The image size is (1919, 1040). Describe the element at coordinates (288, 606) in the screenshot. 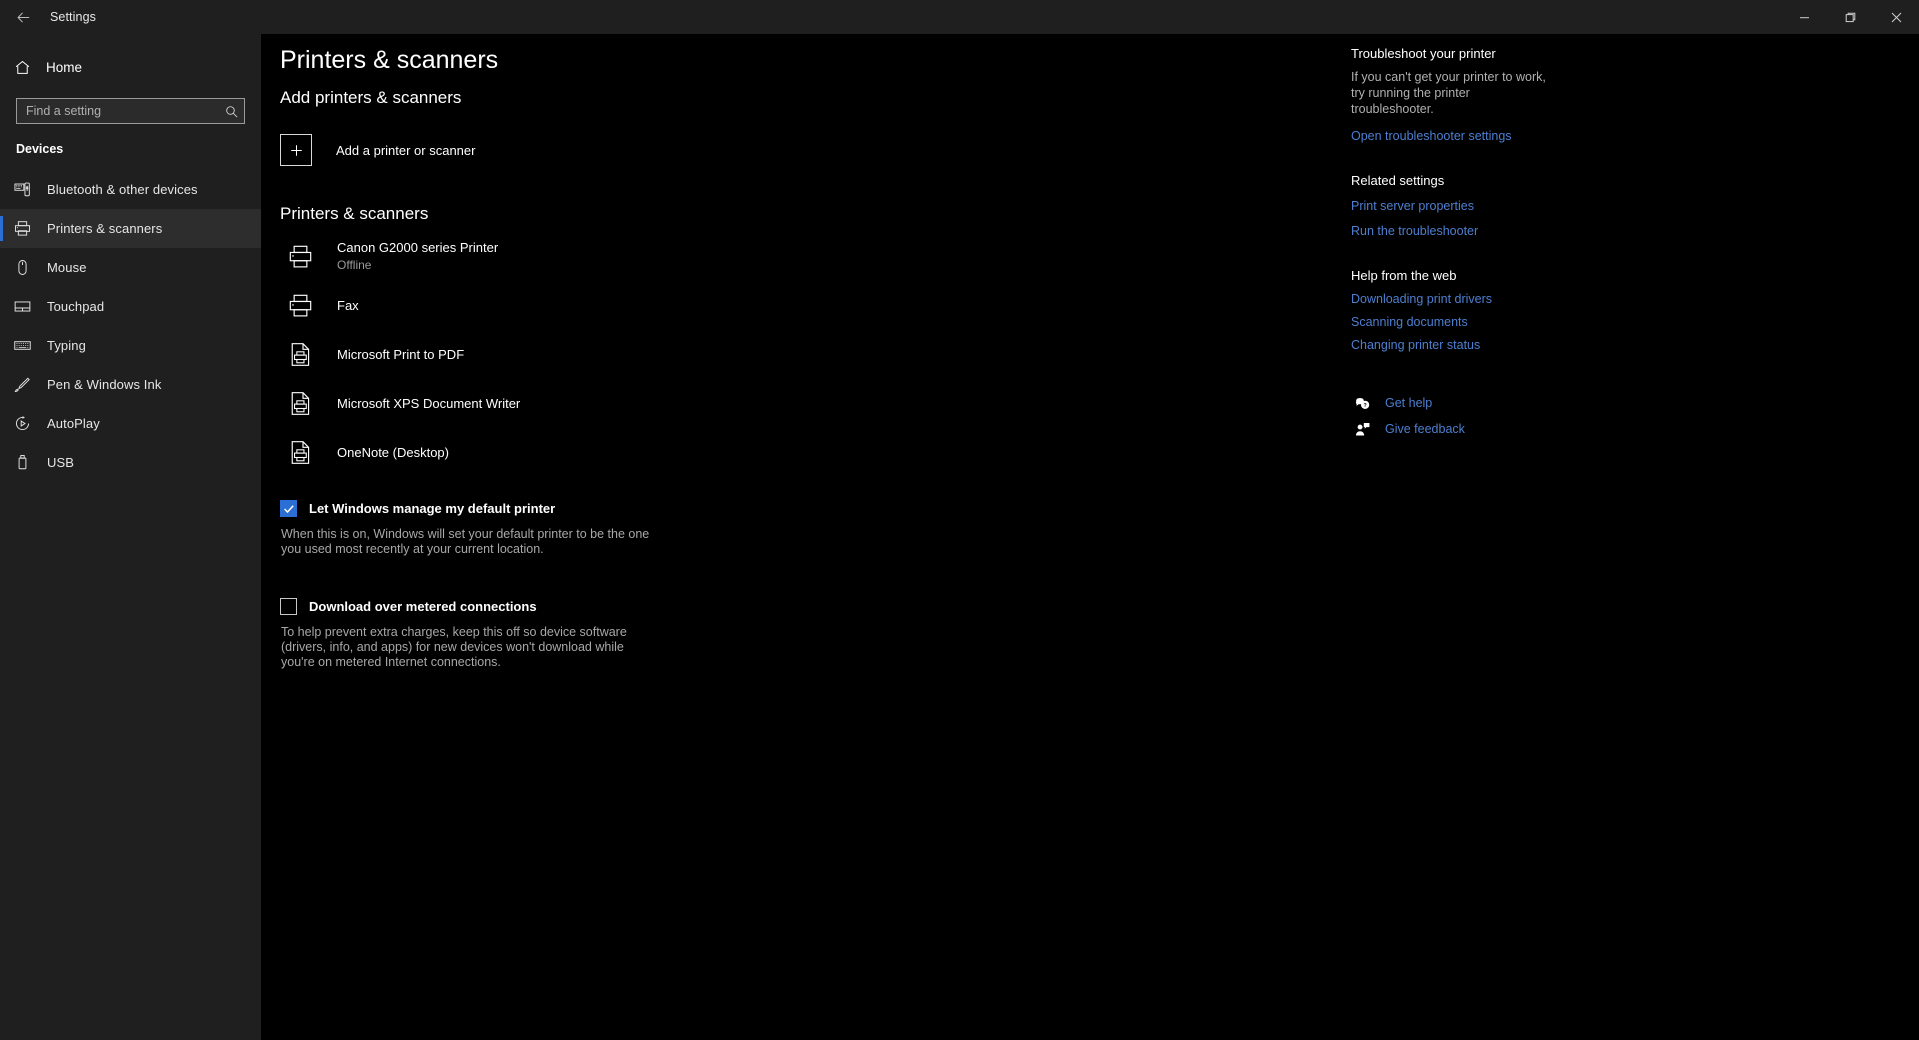

I see `metered-checkbox` at that location.